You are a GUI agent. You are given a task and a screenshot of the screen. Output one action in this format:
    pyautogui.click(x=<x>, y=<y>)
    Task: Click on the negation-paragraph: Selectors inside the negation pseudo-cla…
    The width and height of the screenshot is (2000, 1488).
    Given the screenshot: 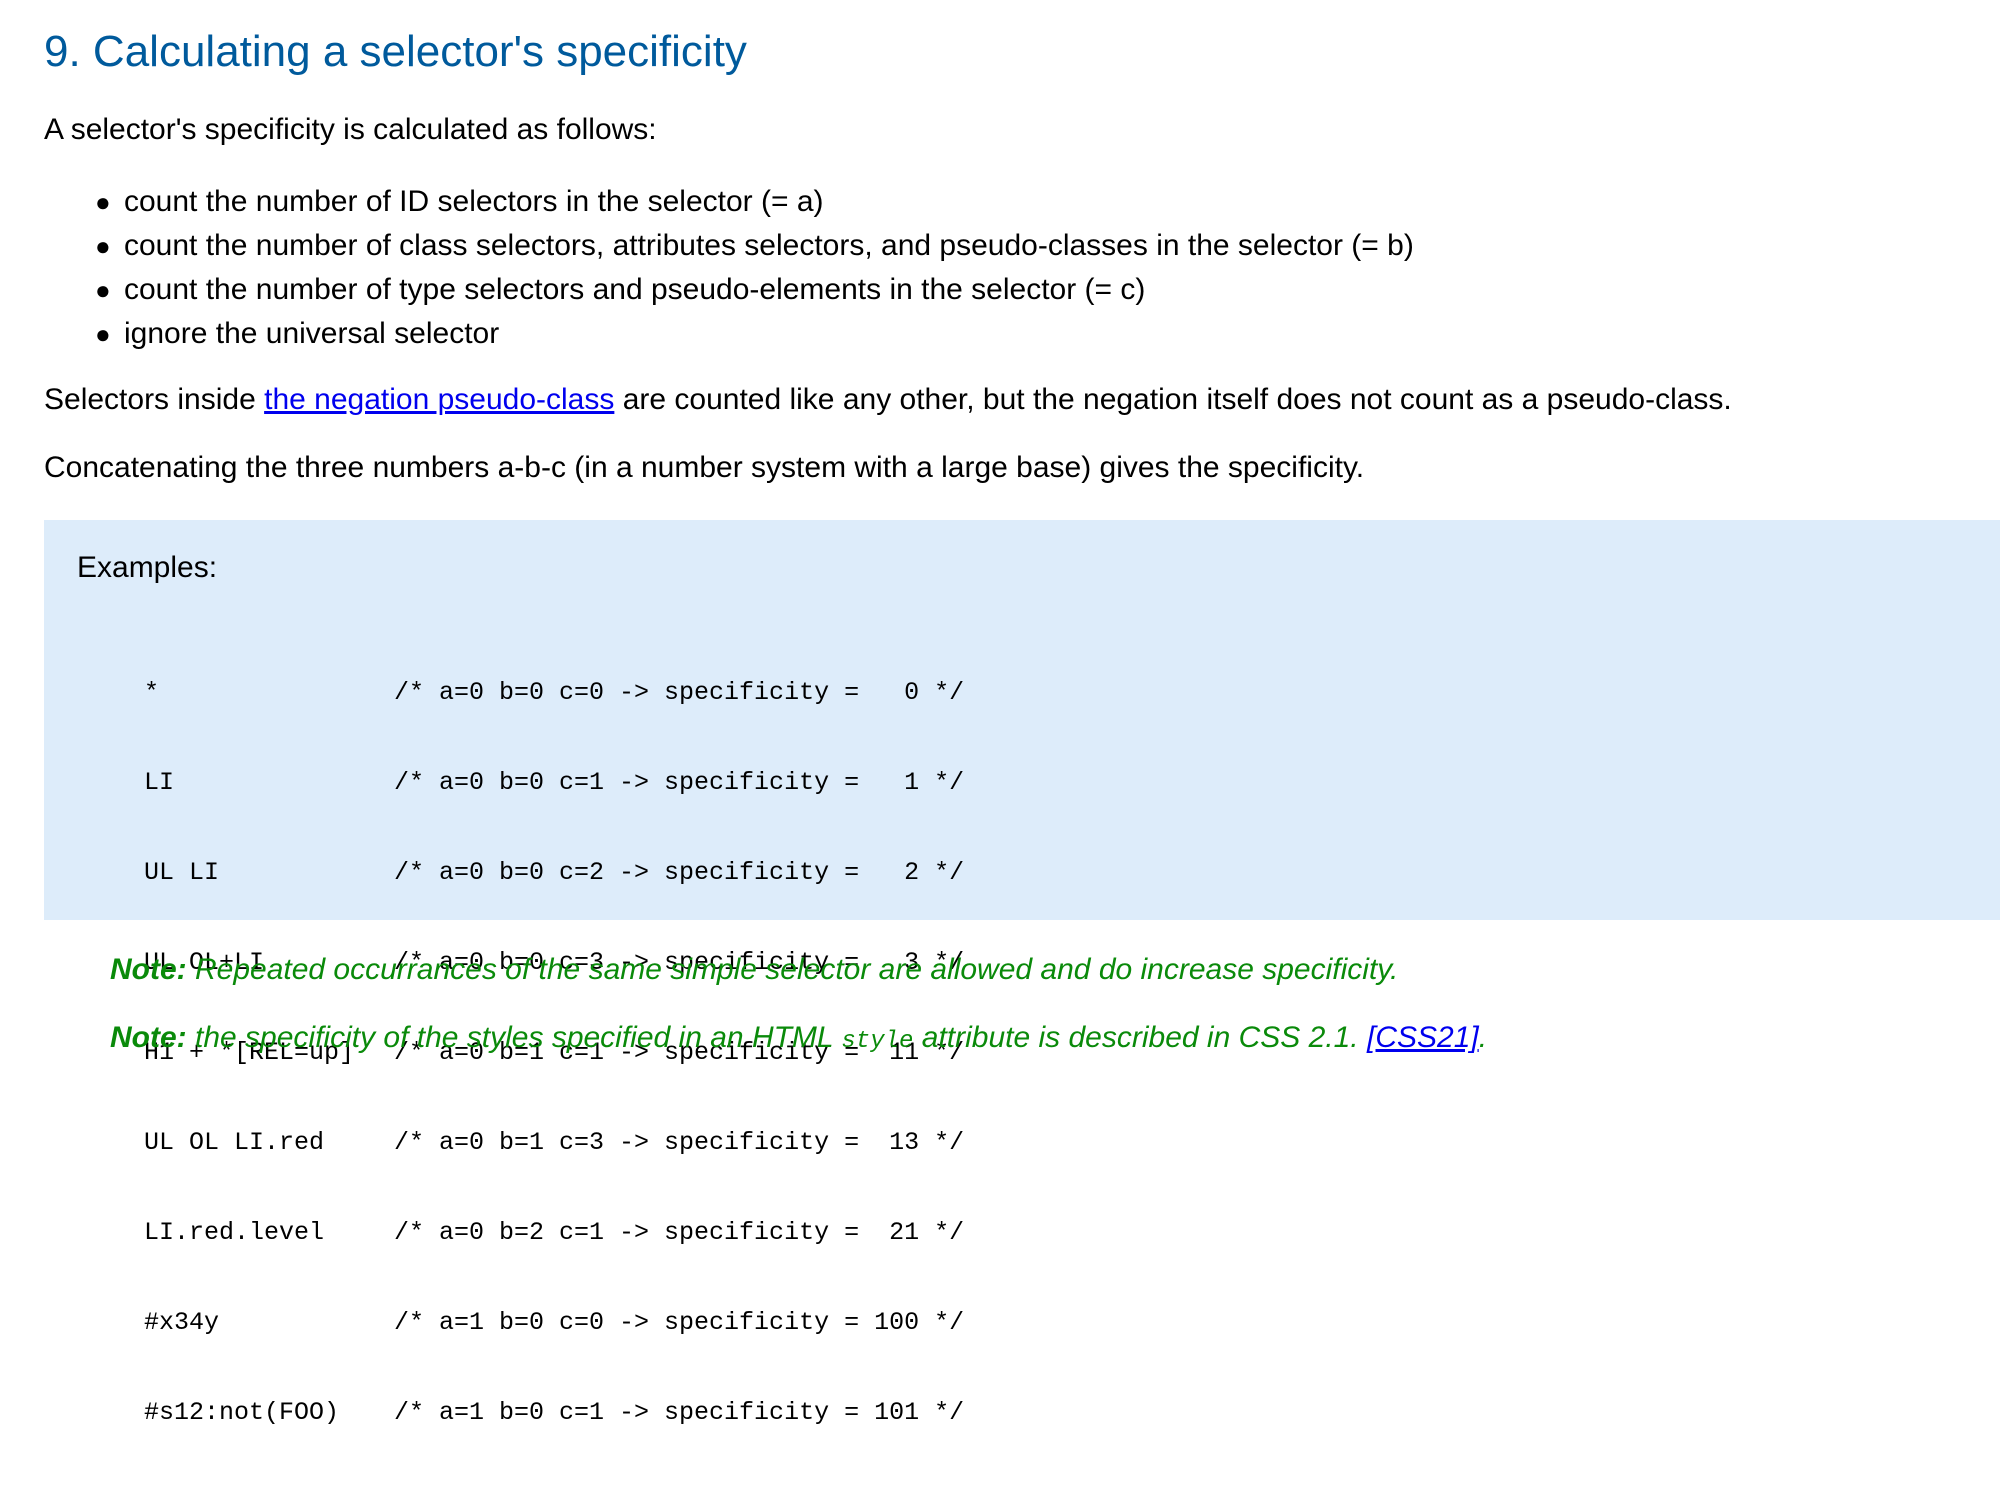 What is the action you would take?
    pyautogui.click(x=888, y=400)
    